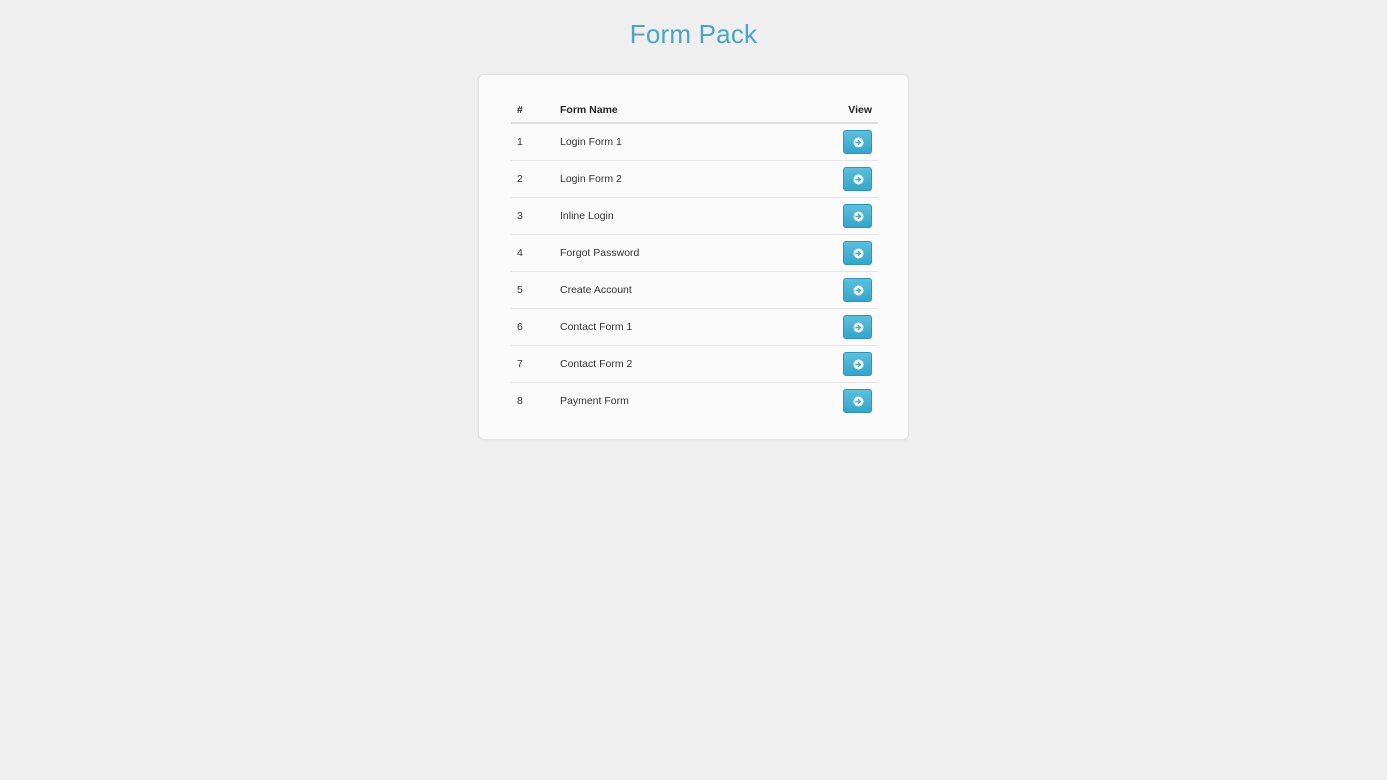  I want to click on row-number: 2, so click(535, 179).